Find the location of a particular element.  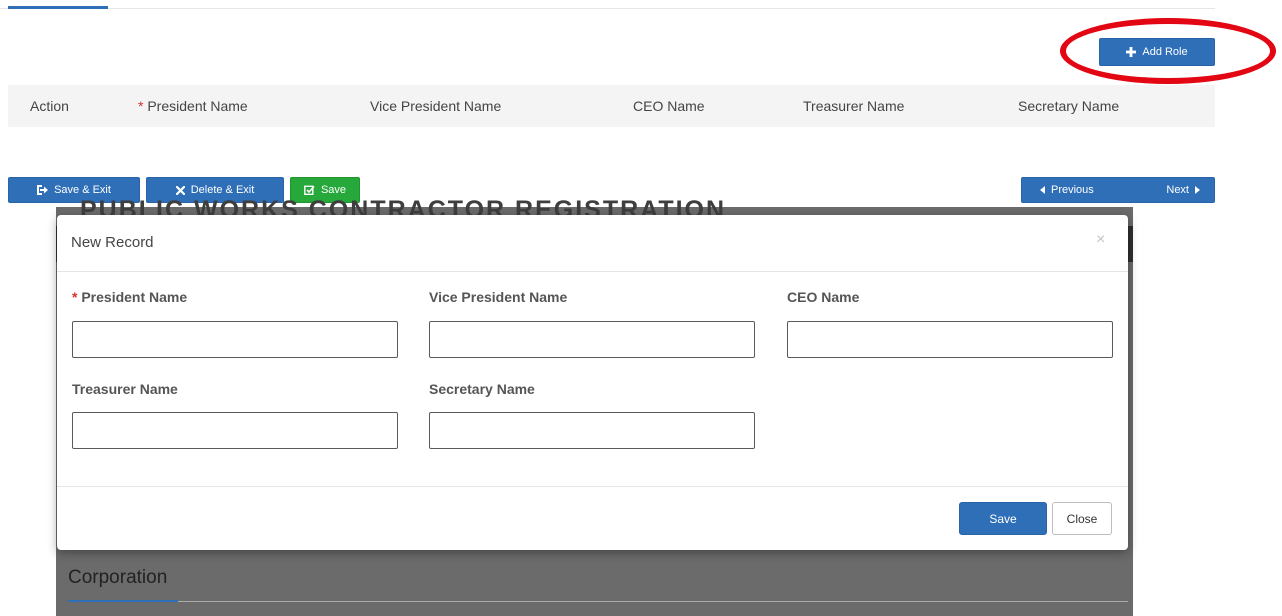

caret-right-icon is located at coordinates (1197, 190).